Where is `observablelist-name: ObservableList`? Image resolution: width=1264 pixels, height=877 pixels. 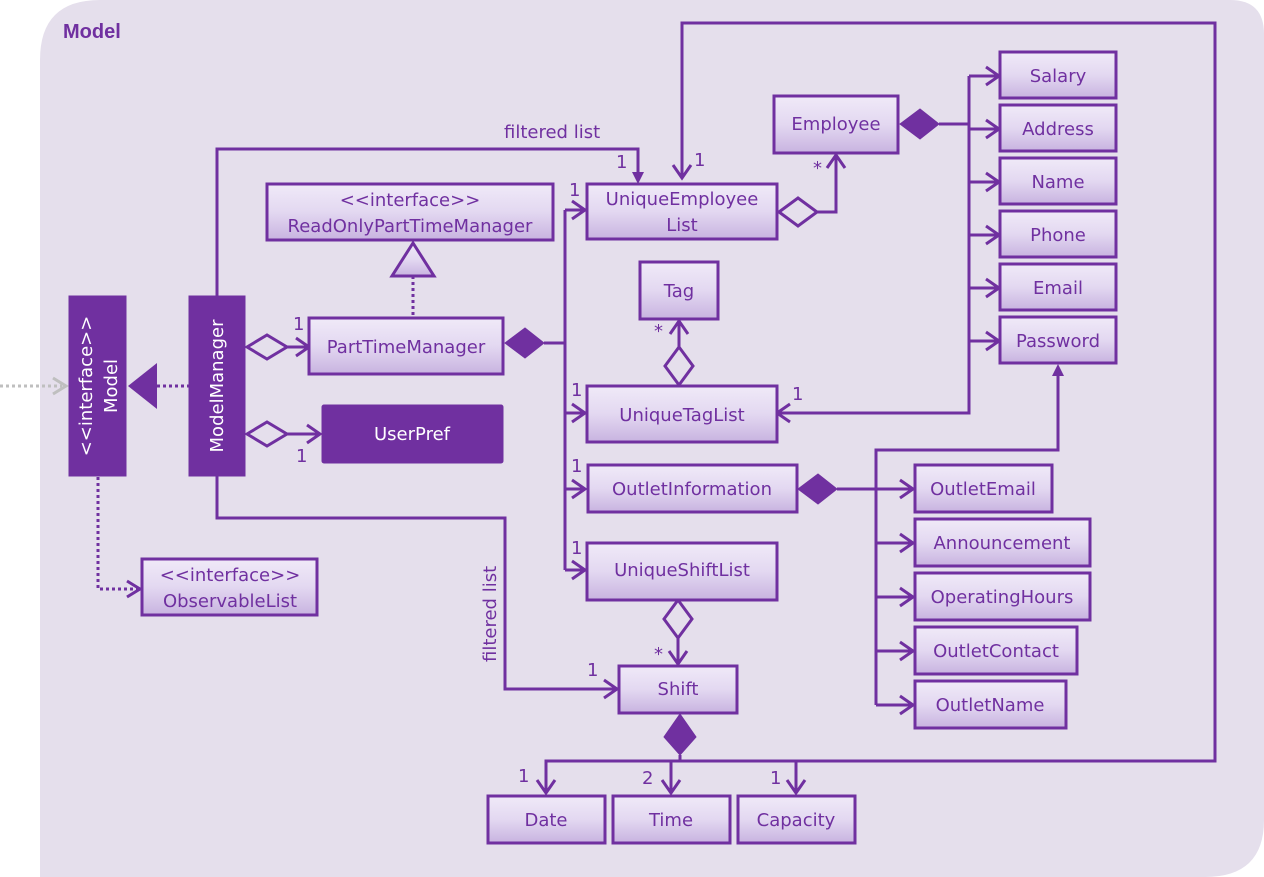 observablelist-name: ObservableList is located at coordinates (230, 601).